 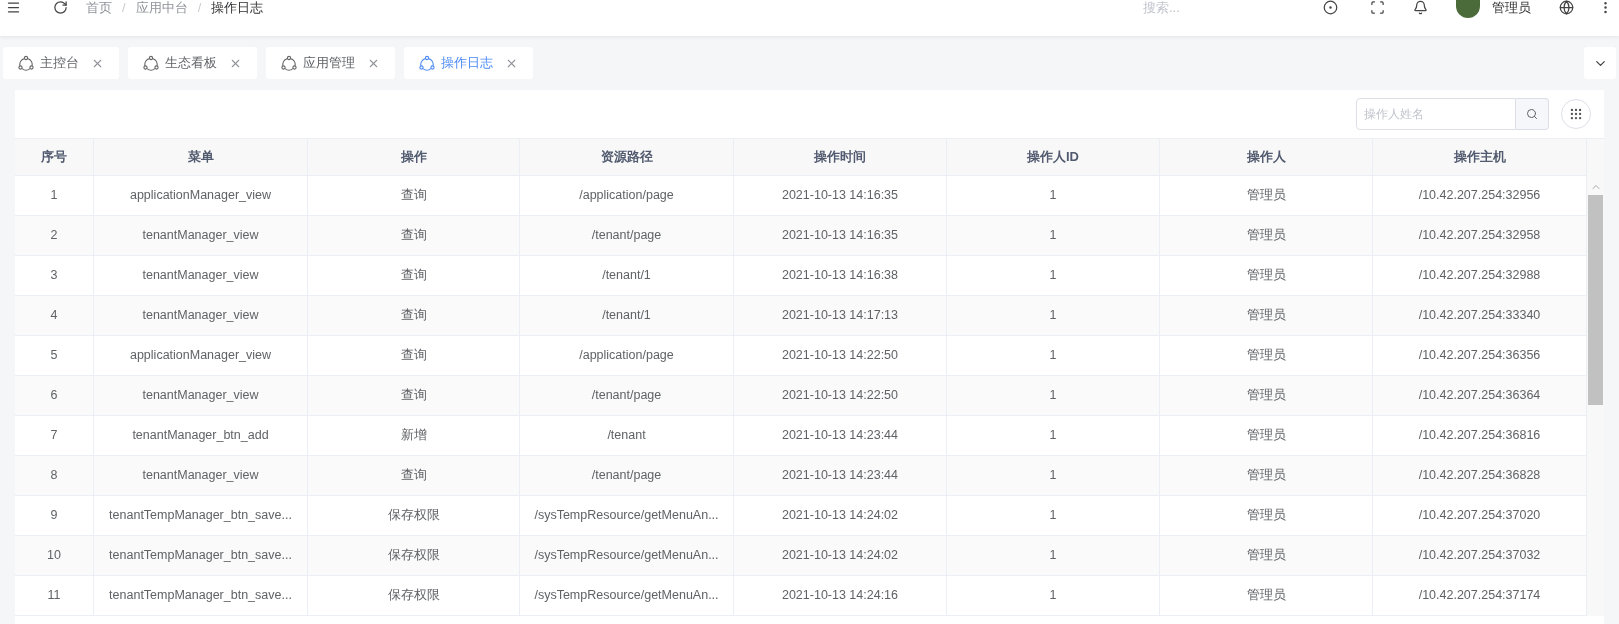 I want to click on table-cell: 新增, so click(x=414, y=435).